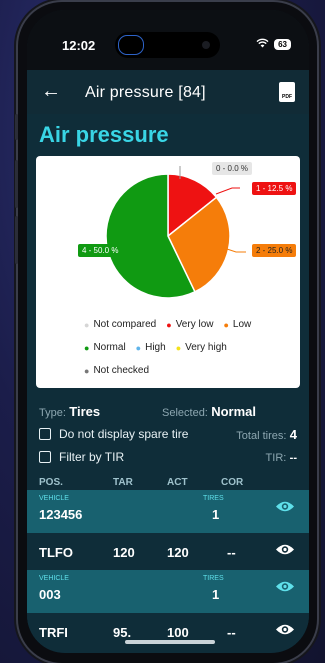 This screenshot has height=663, width=325. Describe the element at coordinates (177, 482) in the screenshot. I see `header-act: ACT` at that location.